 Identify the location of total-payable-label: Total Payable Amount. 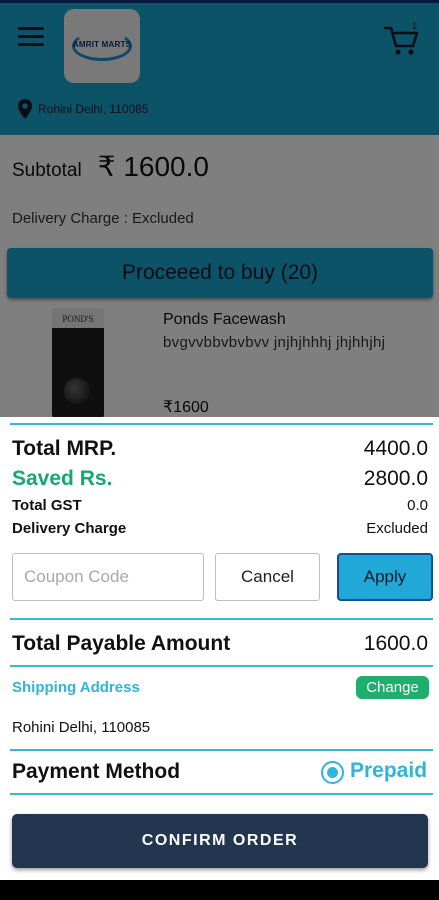
(121, 643).